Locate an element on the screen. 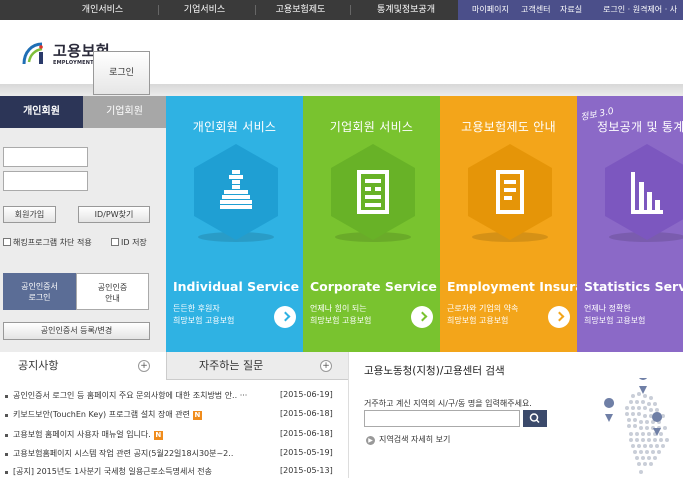  hacking-block-checkbox: 해킹프로그램 차단 적용 is located at coordinates (47, 242).